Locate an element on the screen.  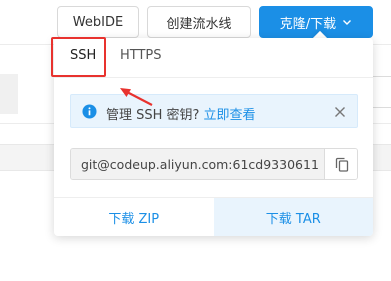
tab-https: HTTPS is located at coordinates (141, 55).